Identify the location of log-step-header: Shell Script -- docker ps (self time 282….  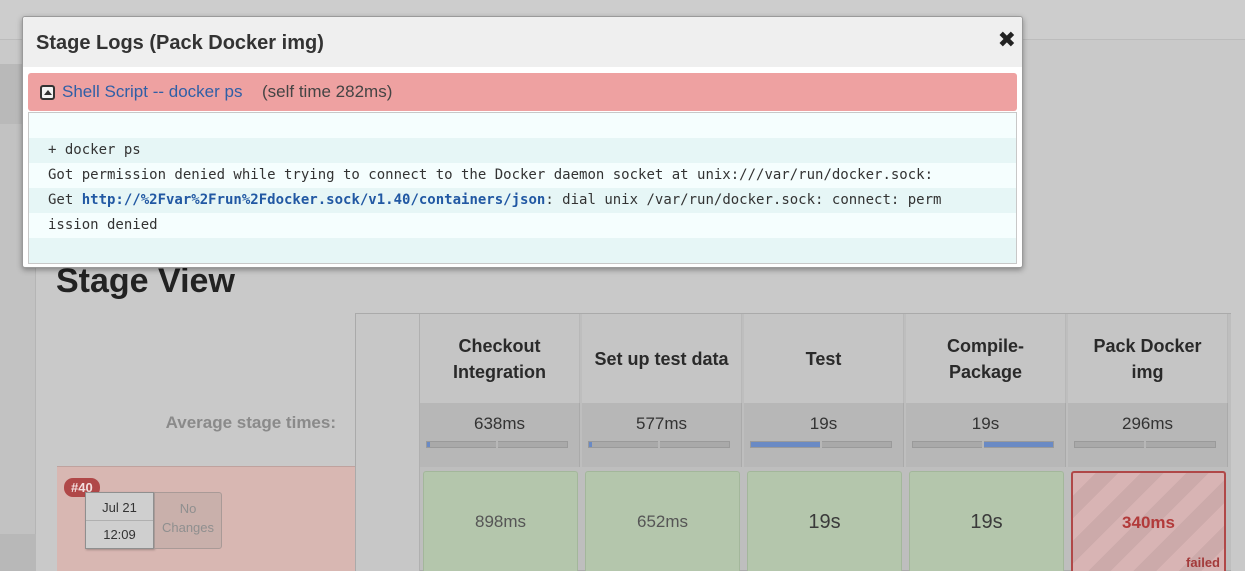
(522, 92).